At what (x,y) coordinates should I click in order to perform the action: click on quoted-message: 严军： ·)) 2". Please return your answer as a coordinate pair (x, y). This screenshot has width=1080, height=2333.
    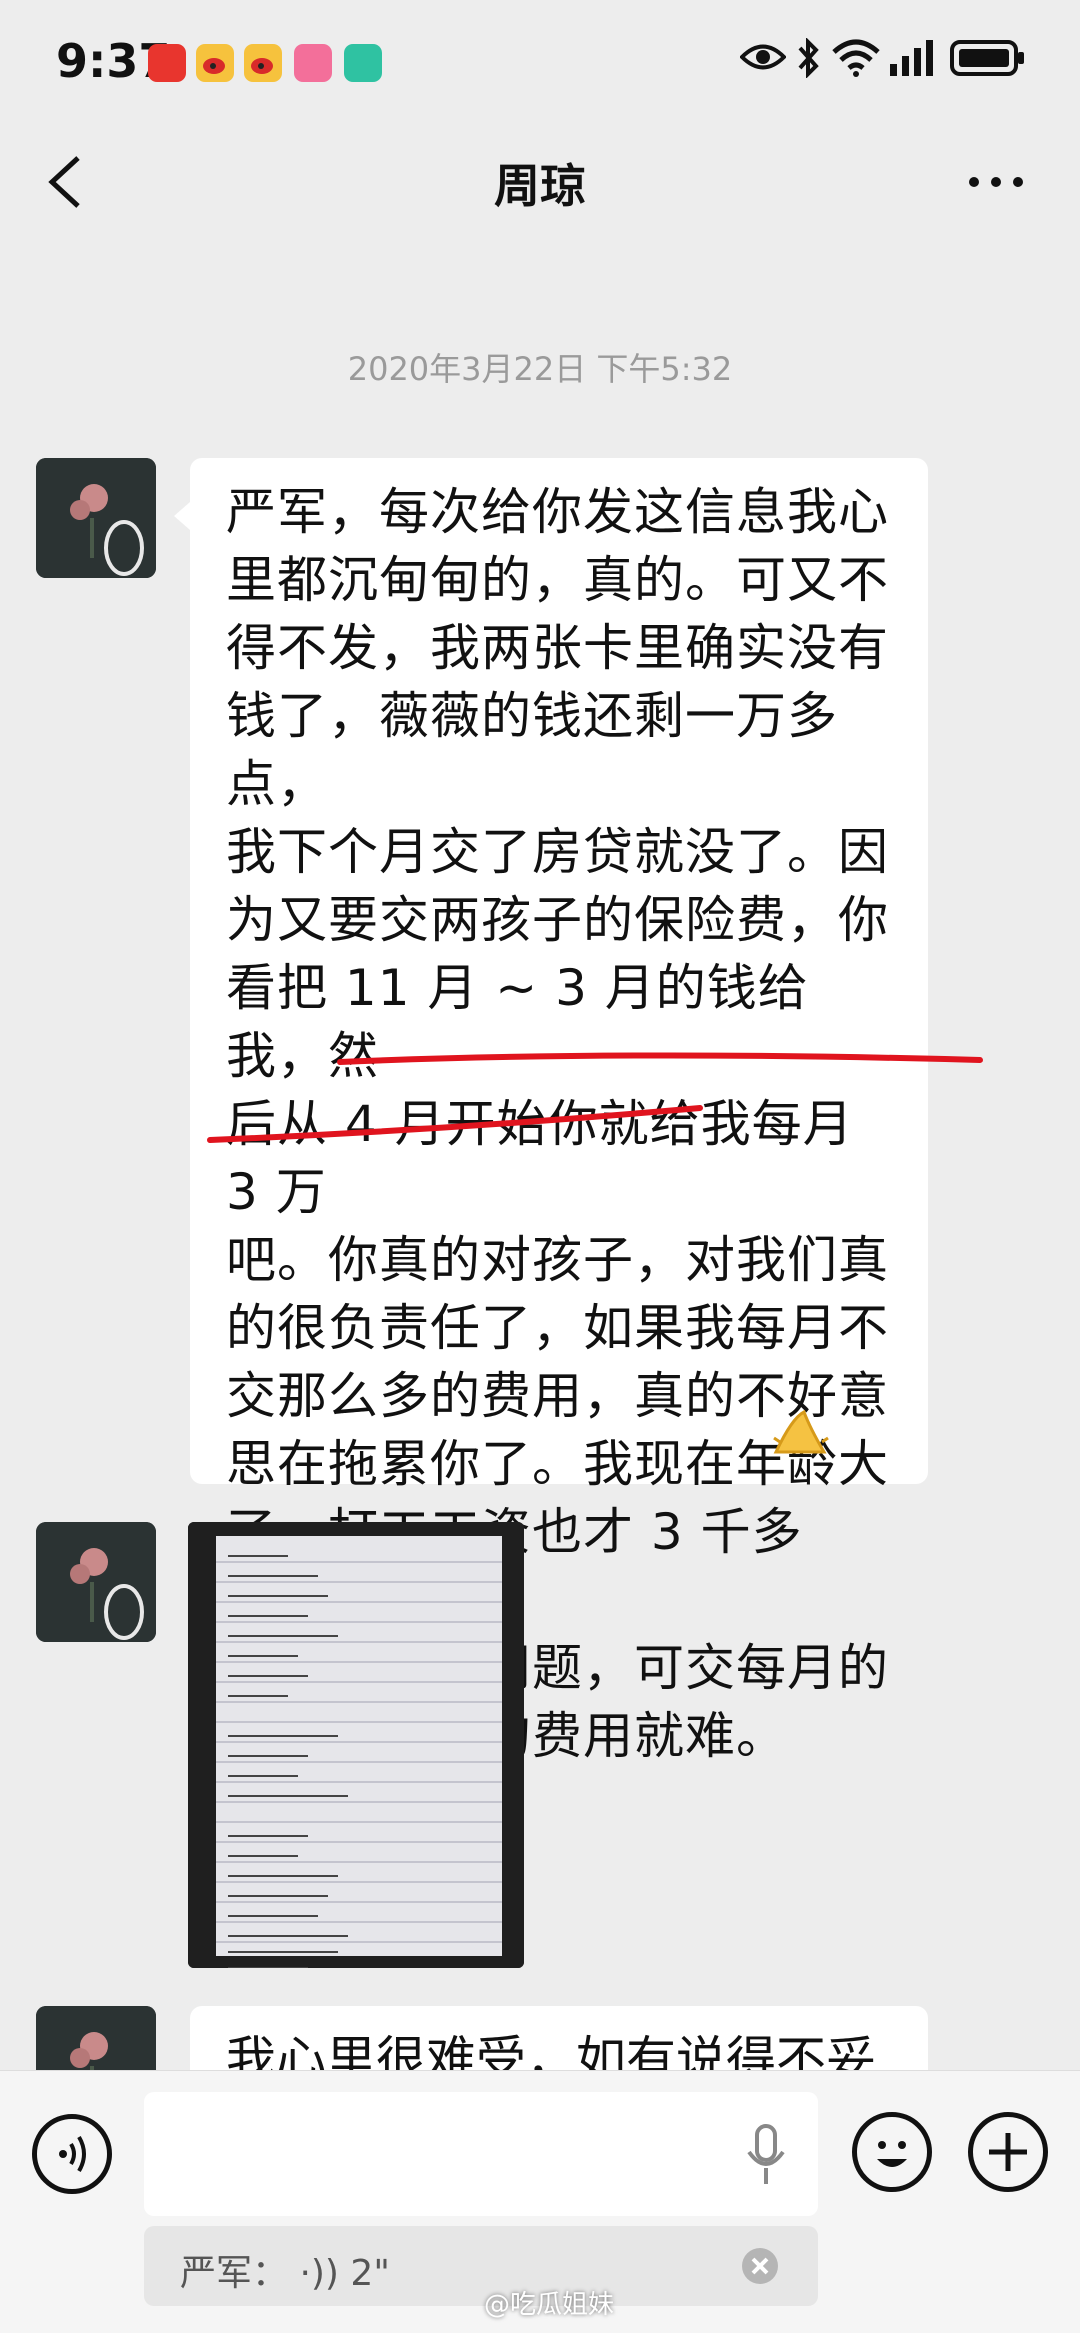
    Looking at the image, I should click on (481, 2266).